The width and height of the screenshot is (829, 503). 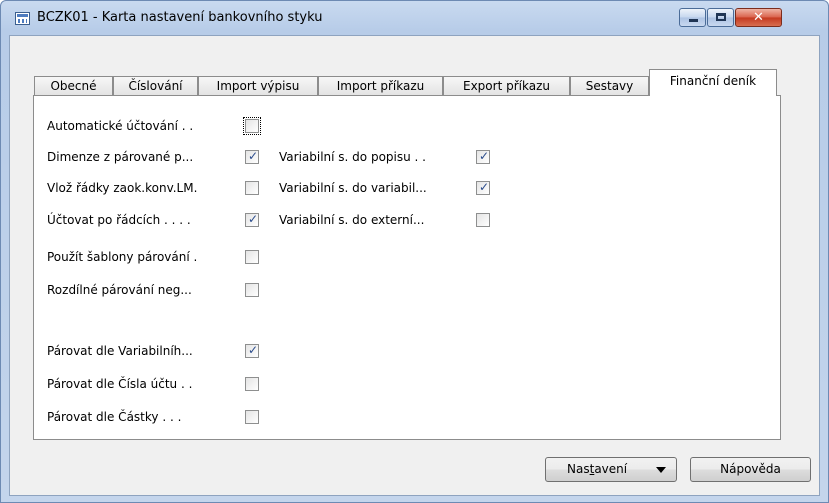 What do you see at coordinates (114, 417) in the screenshot?
I see `field-label: Párovat dle Částky . . .` at bounding box center [114, 417].